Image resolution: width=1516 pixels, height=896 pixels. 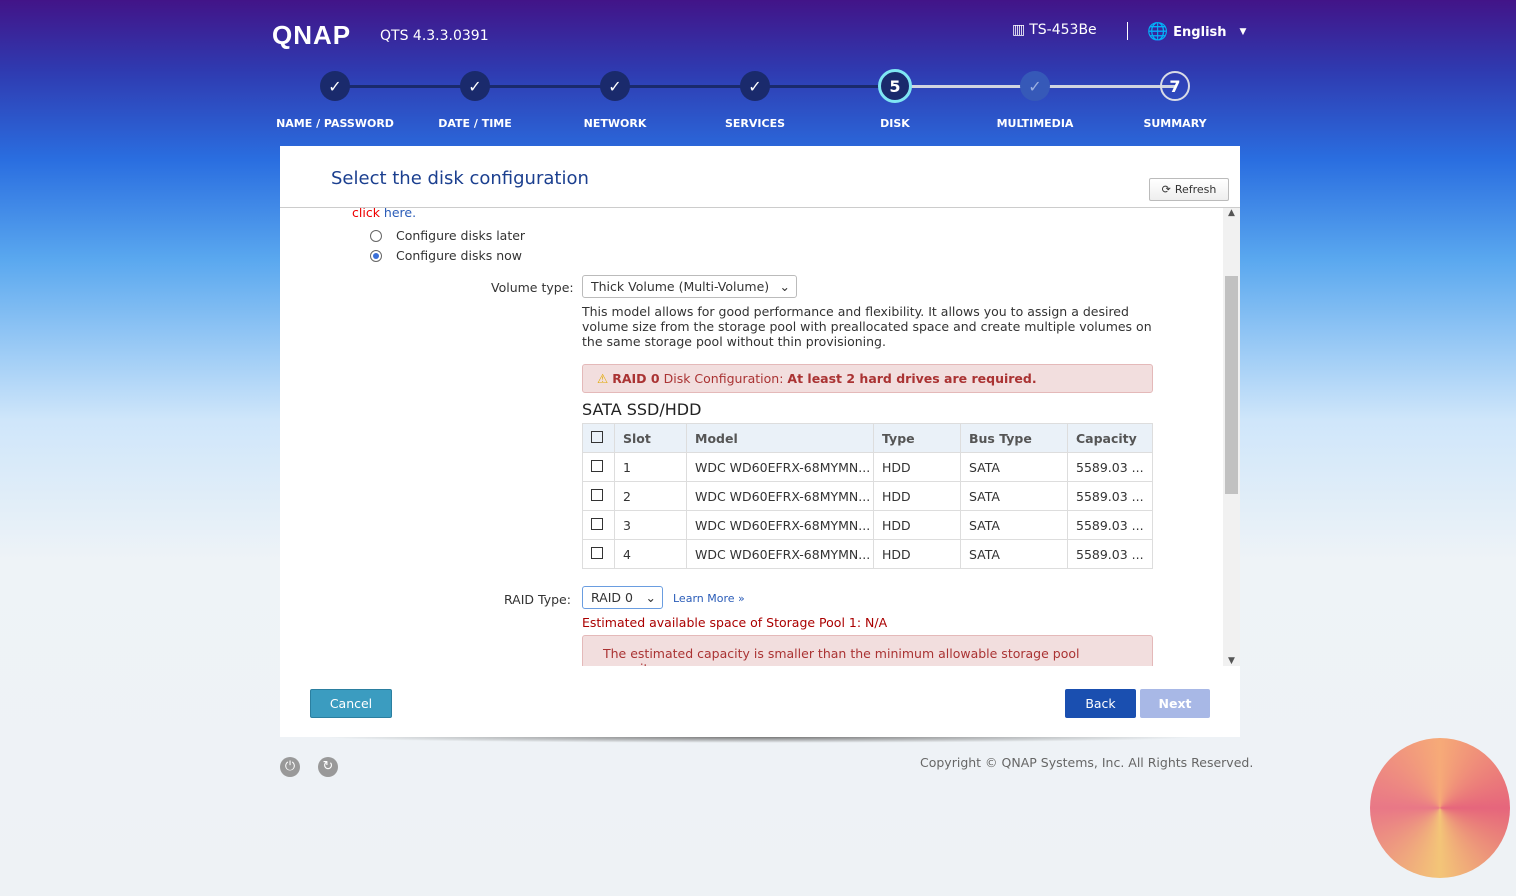 What do you see at coordinates (755, 123) in the screenshot?
I see `step-label: SERVICES` at bounding box center [755, 123].